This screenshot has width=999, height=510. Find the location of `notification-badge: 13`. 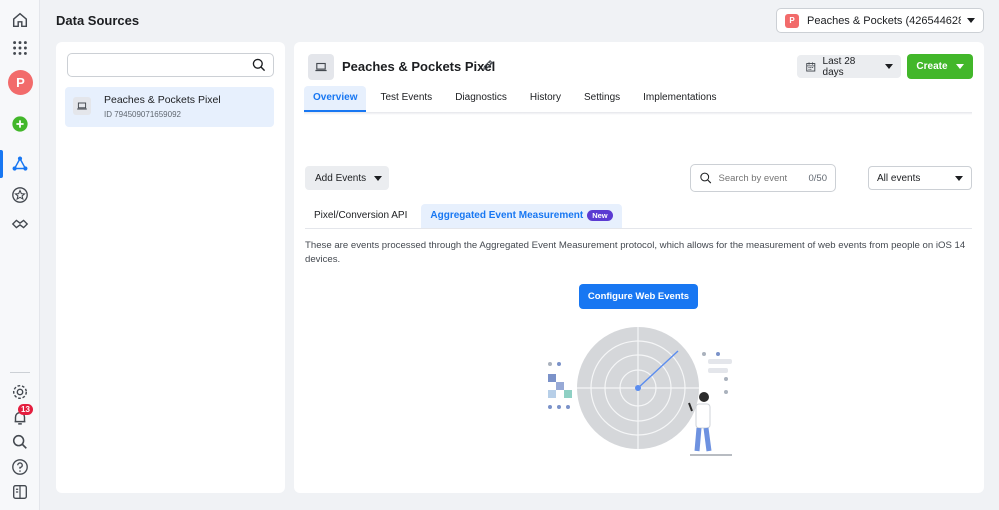

notification-badge: 13 is located at coordinates (25, 409).